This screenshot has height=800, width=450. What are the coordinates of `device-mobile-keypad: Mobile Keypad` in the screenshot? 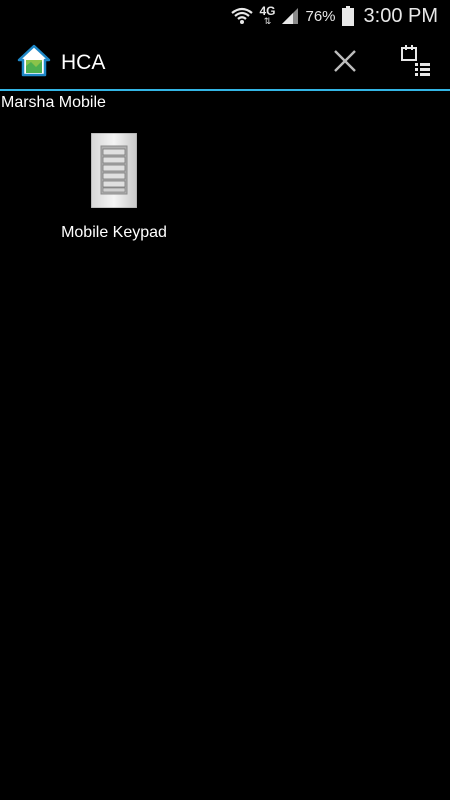 It's located at (114, 190).